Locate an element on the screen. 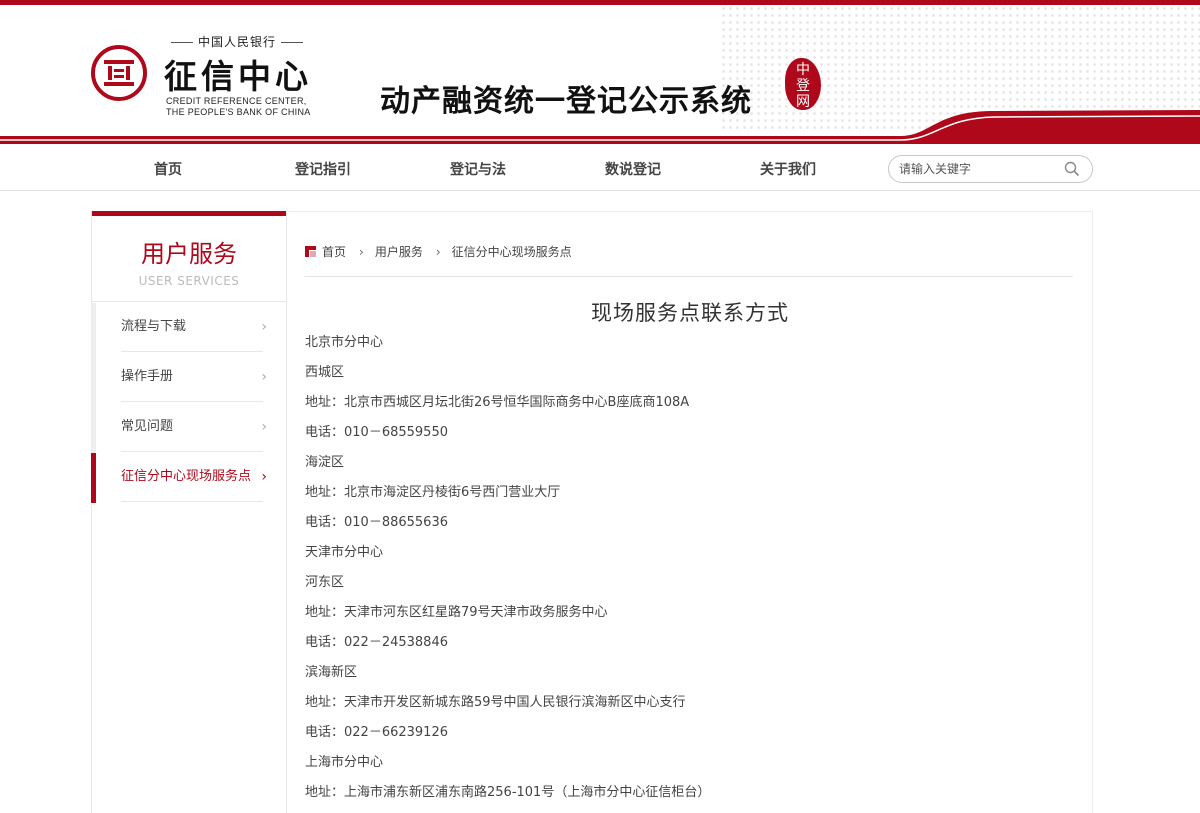  sidebar-rail is located at coordinates (93, 378).